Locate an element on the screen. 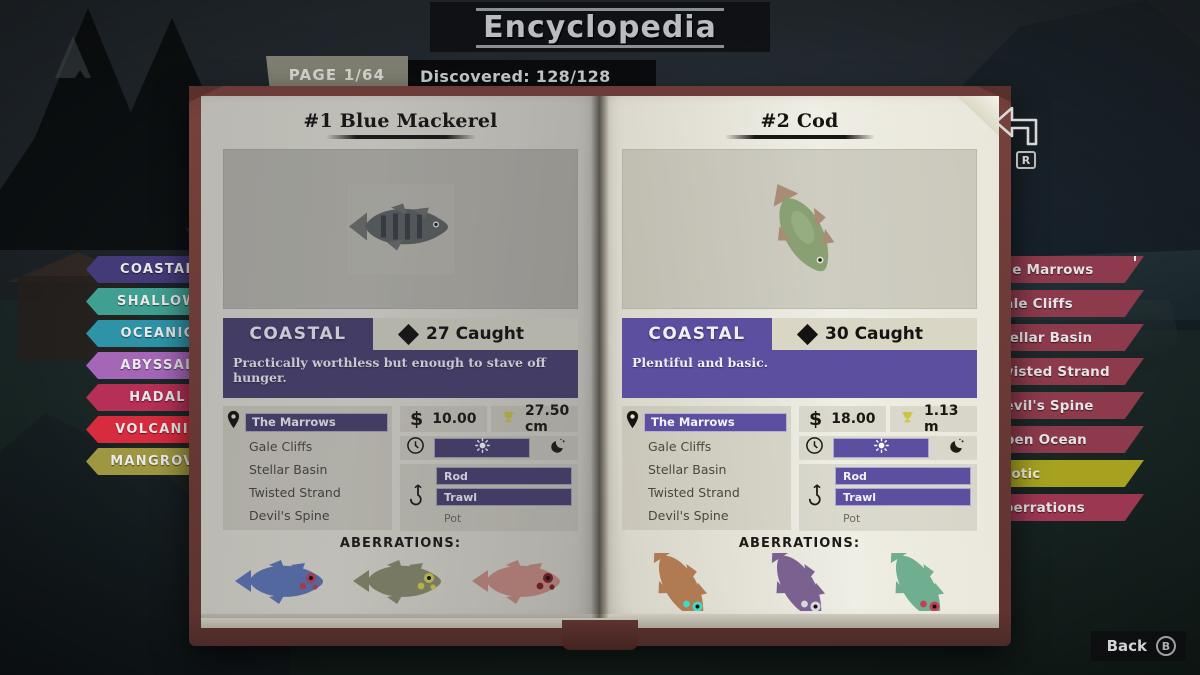 The width and height of the screenshot is (1200, 675). gear-list-left: Rod Trawl Pot is located at coordinates (504, 497).